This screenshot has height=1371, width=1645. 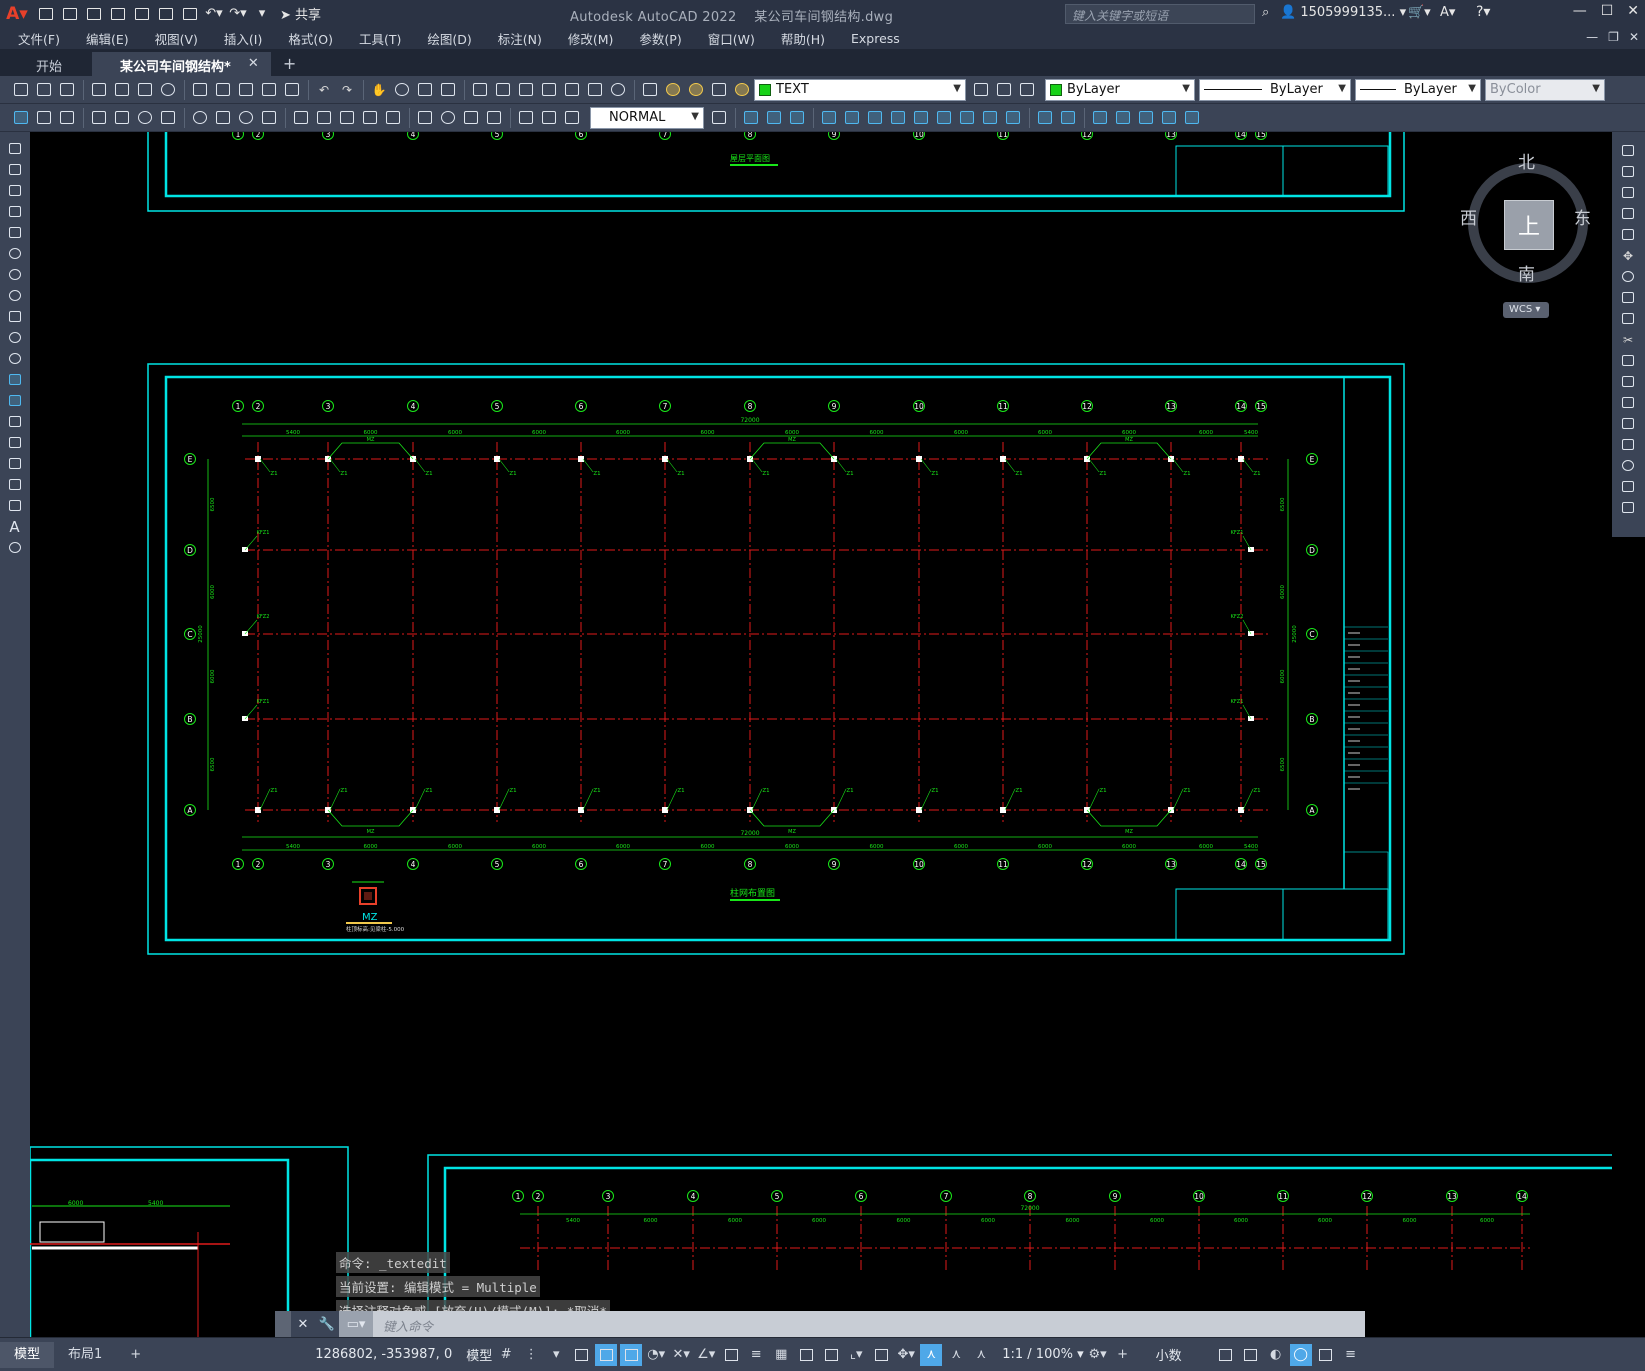 What do you see at coordinates (27, 1354) in the screenshot?
I see `tab-model: 模型` at bounding box center [27, 1354].